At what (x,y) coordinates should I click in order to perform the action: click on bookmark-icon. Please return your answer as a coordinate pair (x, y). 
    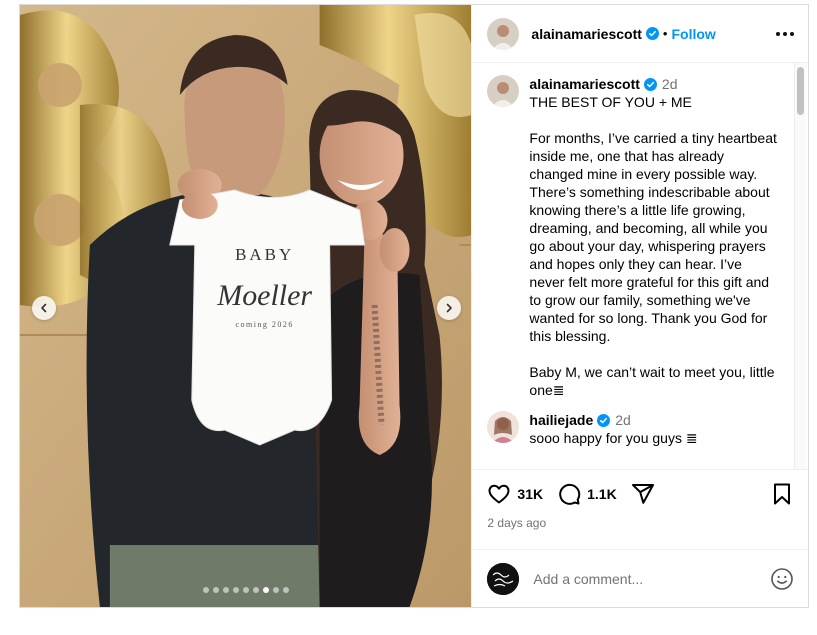
    Looking at the image, I should click on (782, 494).